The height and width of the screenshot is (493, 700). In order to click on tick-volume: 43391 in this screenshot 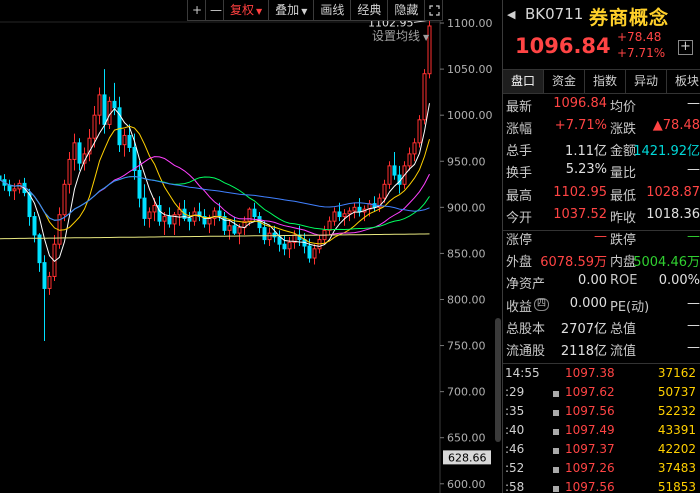, I will do `click(676, 430)`.